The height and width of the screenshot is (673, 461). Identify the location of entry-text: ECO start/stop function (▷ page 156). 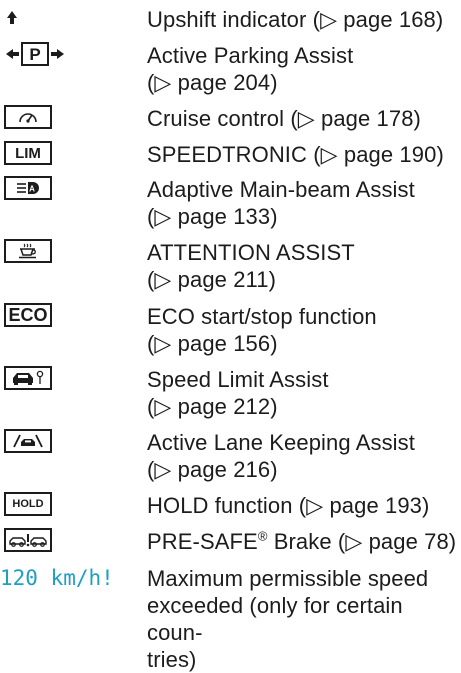
(302, 330).